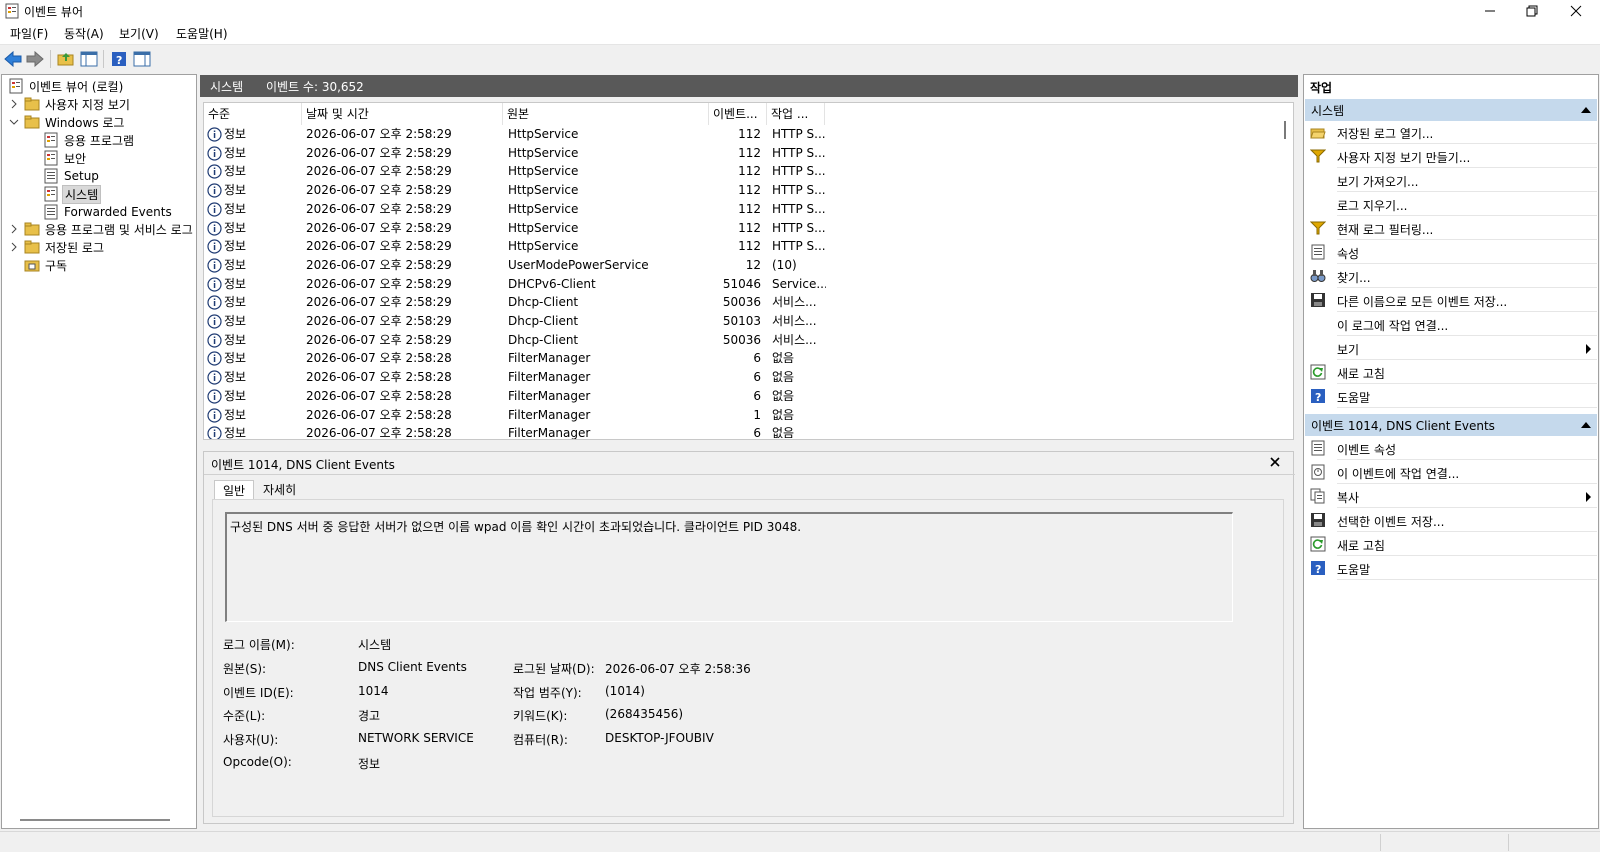 The image size is (1600, 852). What do you see at coordinates (741, 415) in the screenshot?
I see `table-row: 정보 2026-06-07 오후 2:58:28 FilterManager 1 없음` at bounding box center [741, 415].